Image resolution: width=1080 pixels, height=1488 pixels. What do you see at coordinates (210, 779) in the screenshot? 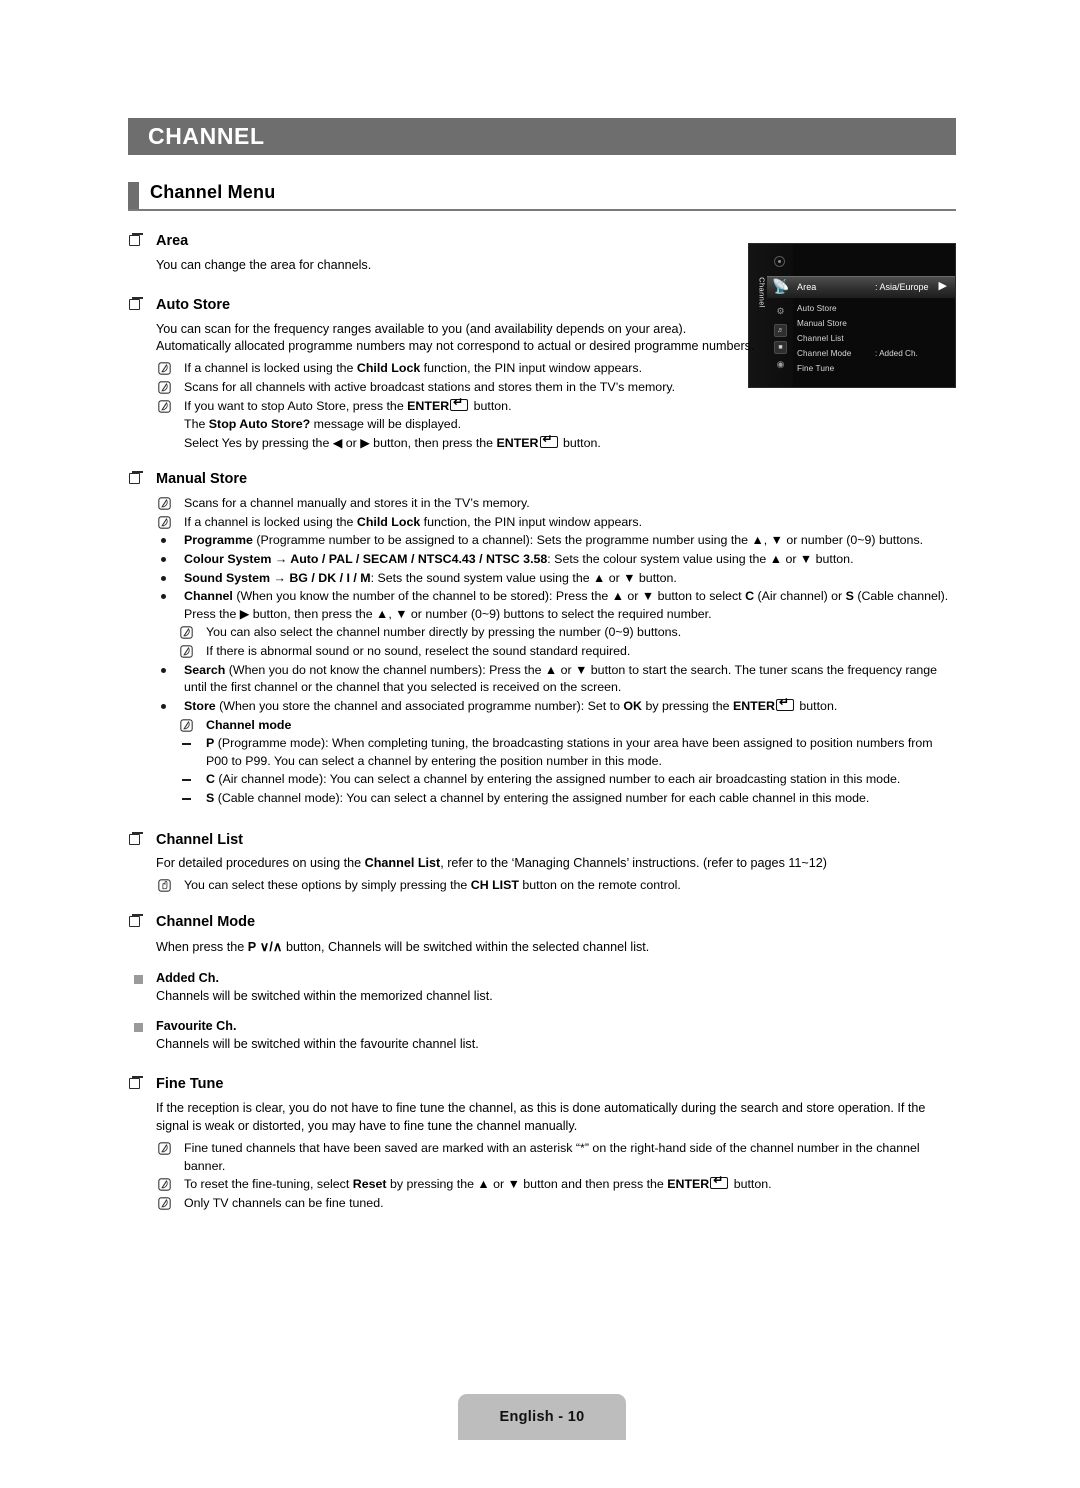
I see `mode-label: C` at bounding box center [210, 779].